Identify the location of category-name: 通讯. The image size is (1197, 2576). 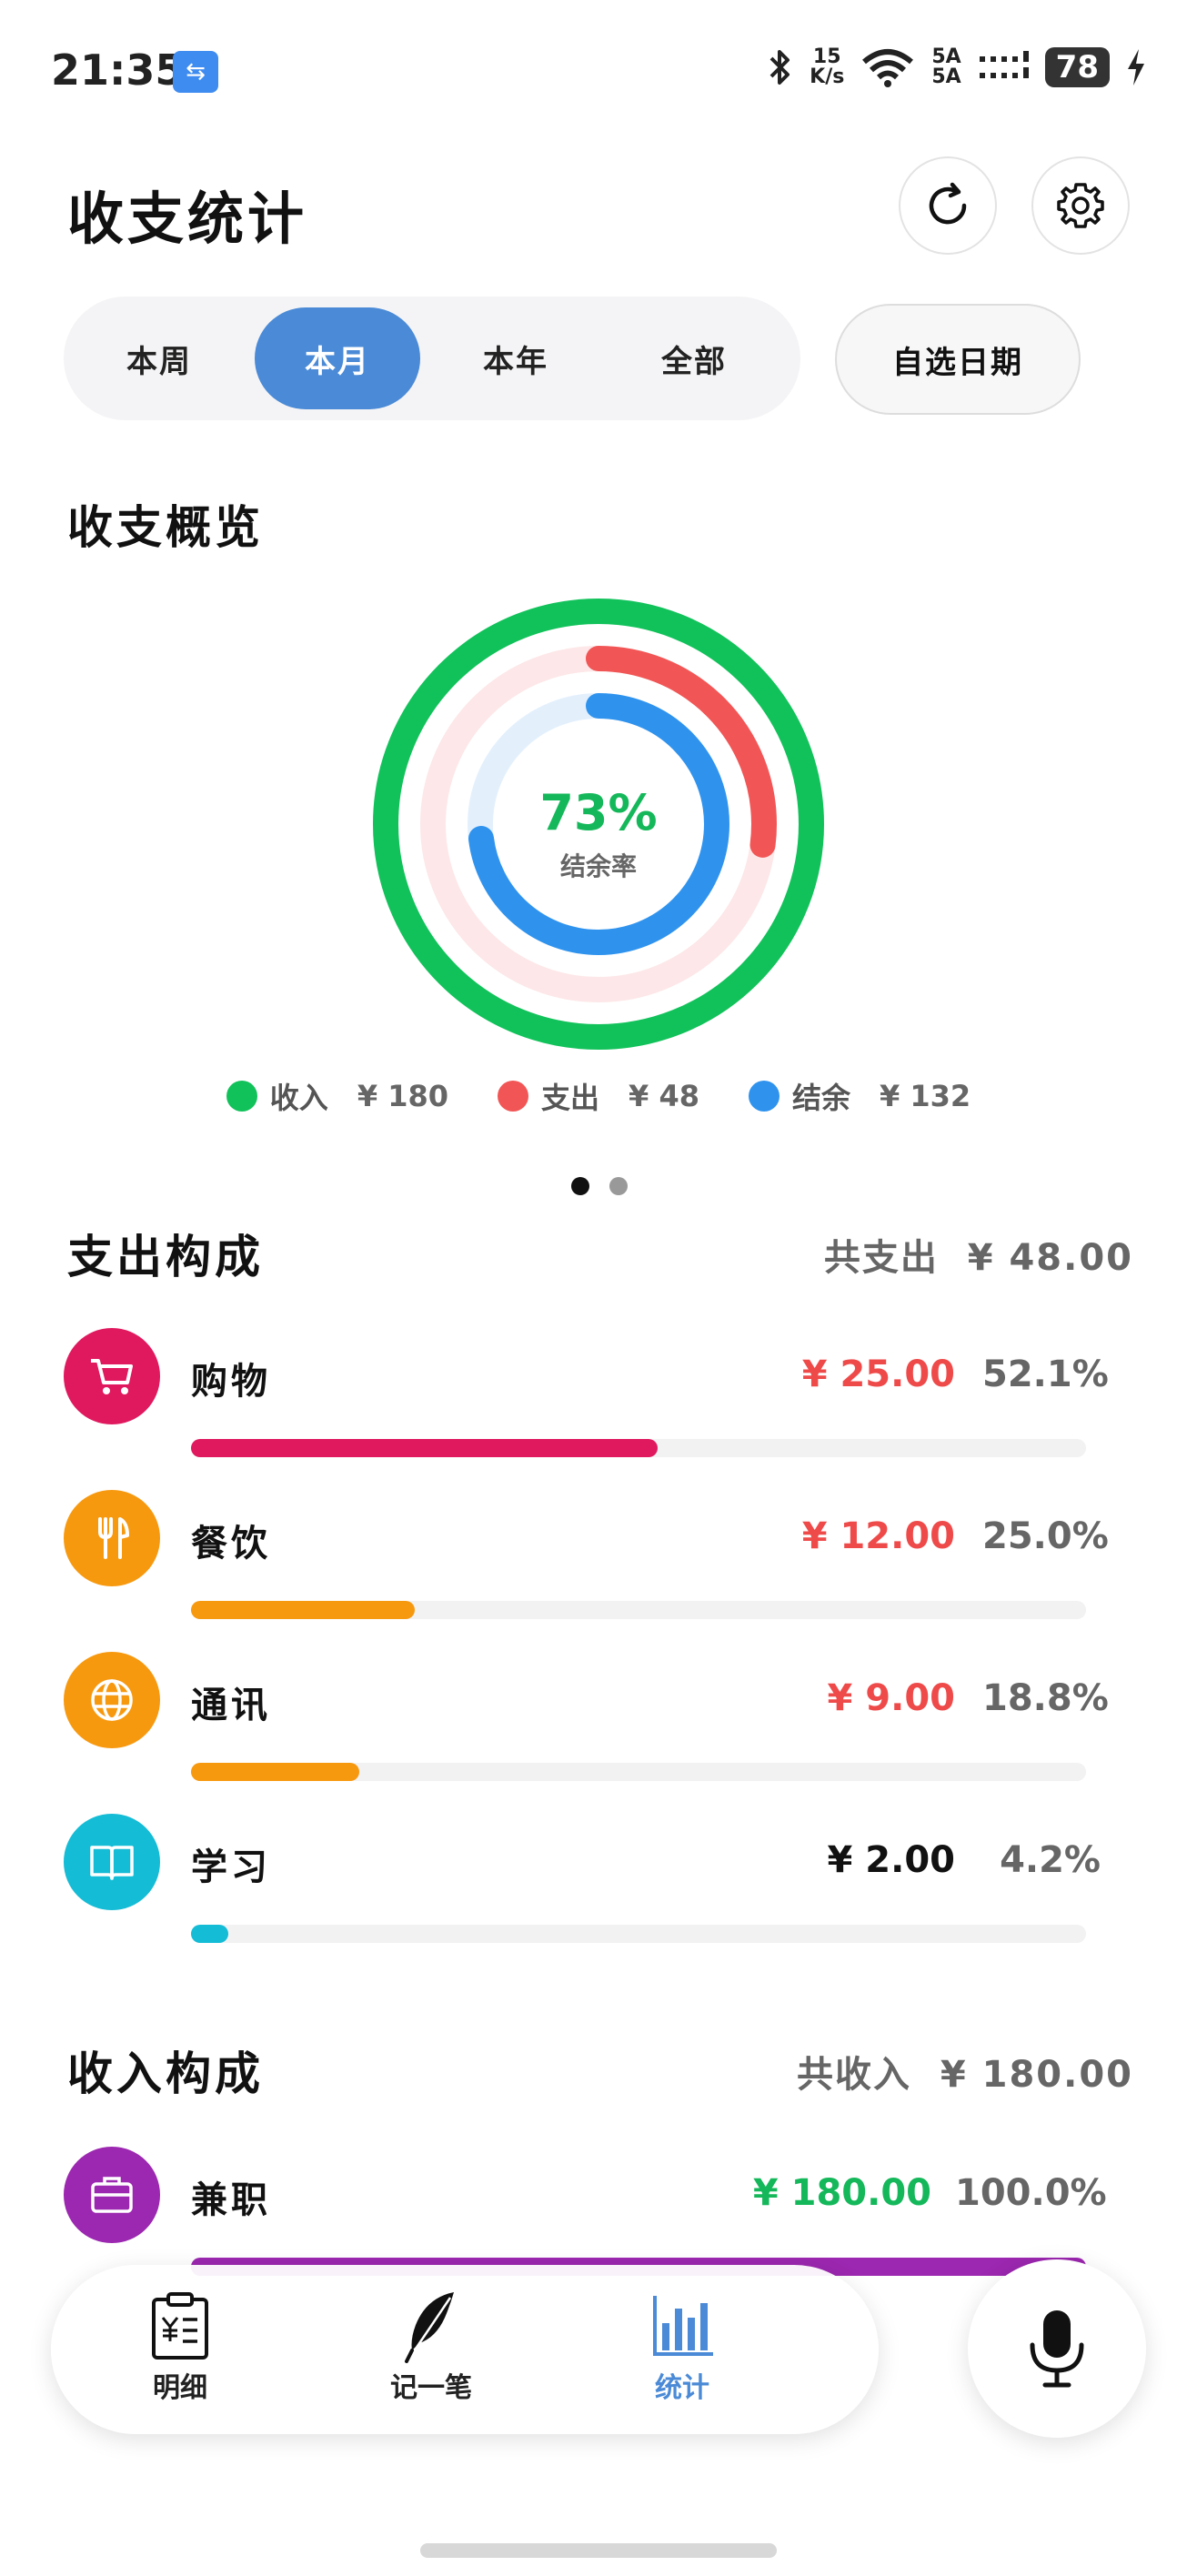
(231, 1705).